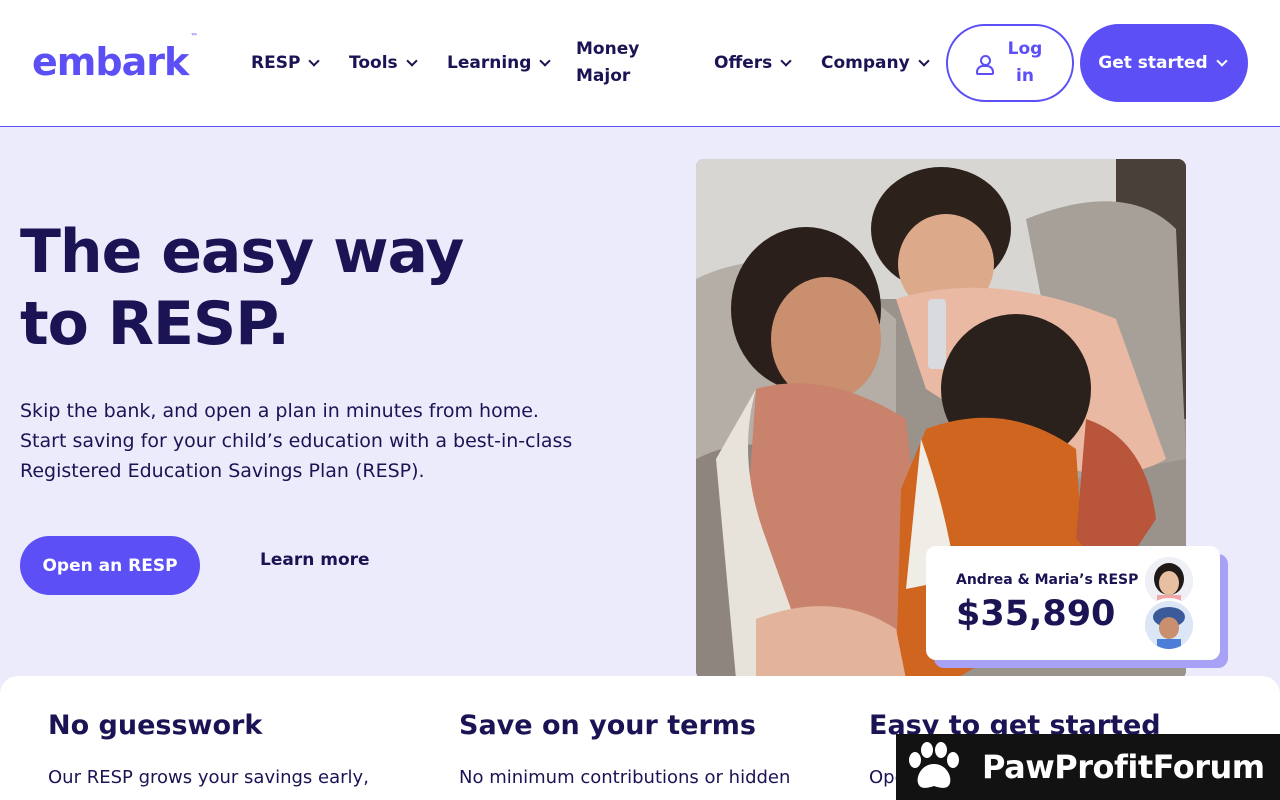  Describe the element at coordinates (315, 560) in the screenshot. I see `learn-more-link: Learn more` at that location.